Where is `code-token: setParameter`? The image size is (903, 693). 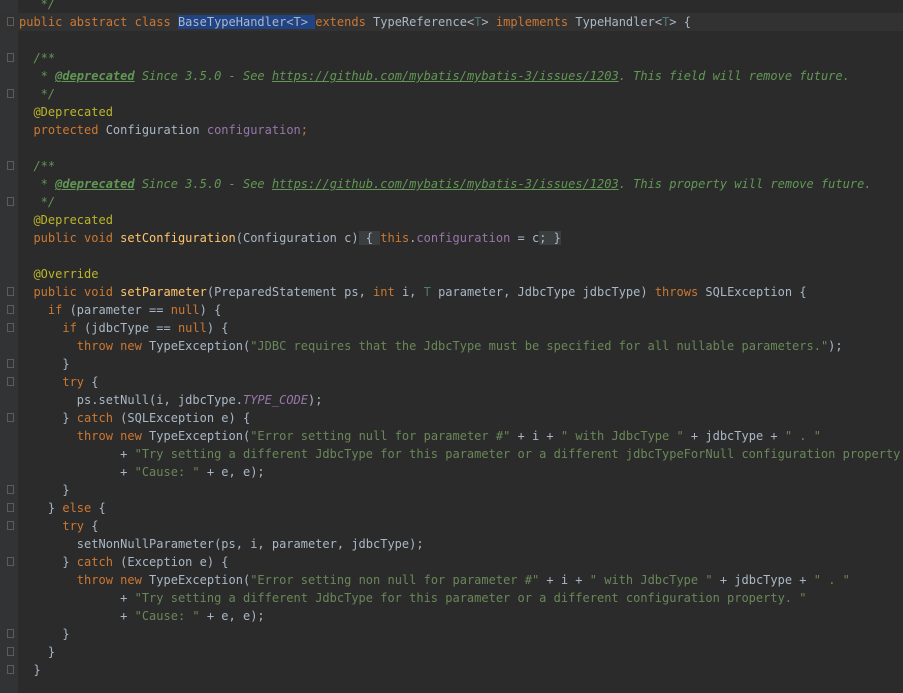
code-token: setParameter is located at coordinates (163, 292).